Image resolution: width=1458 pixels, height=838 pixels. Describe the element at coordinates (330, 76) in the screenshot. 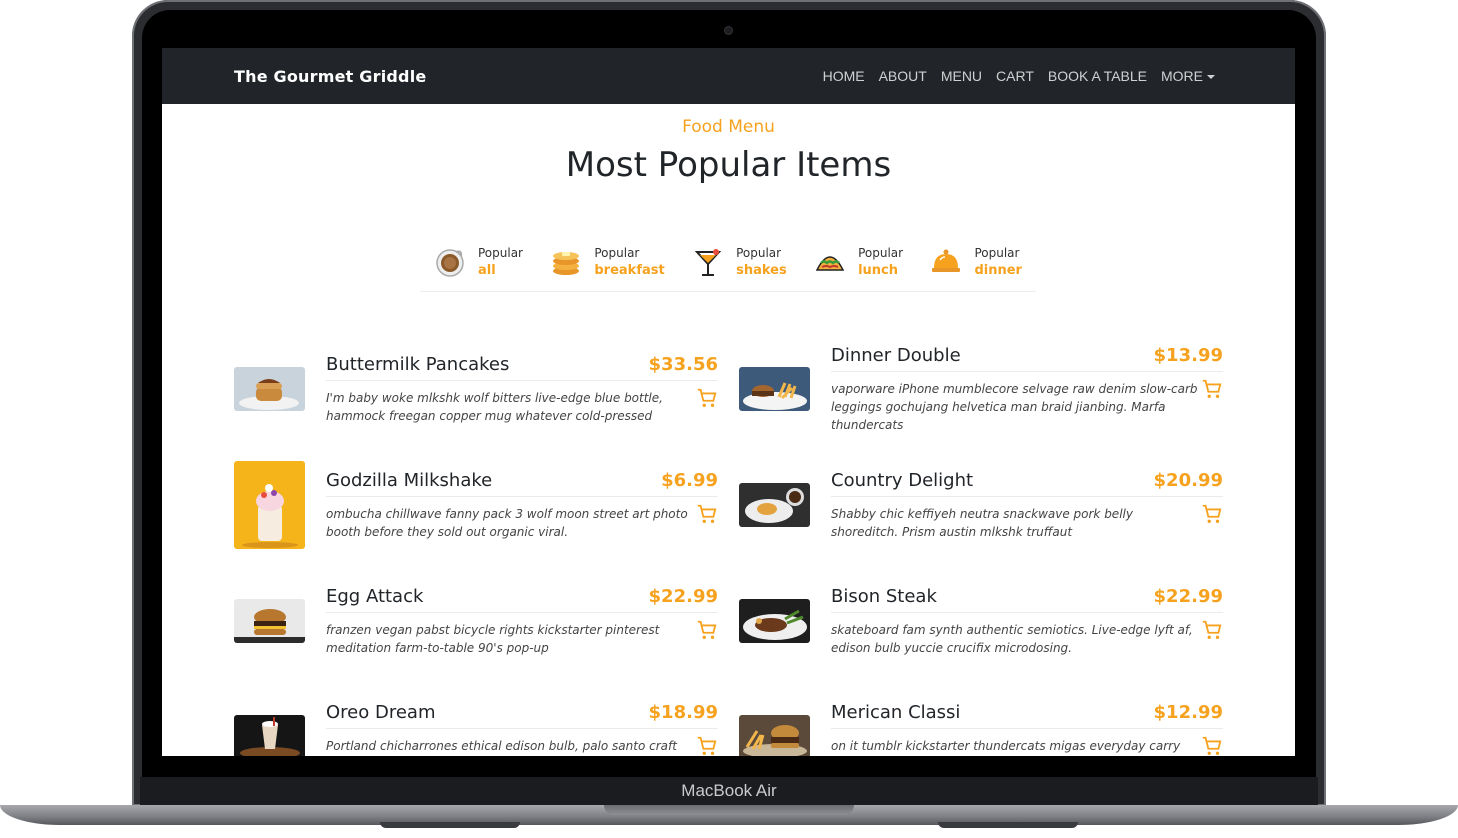

I see `brand-logo: The Gourmet Griddle` at that location.